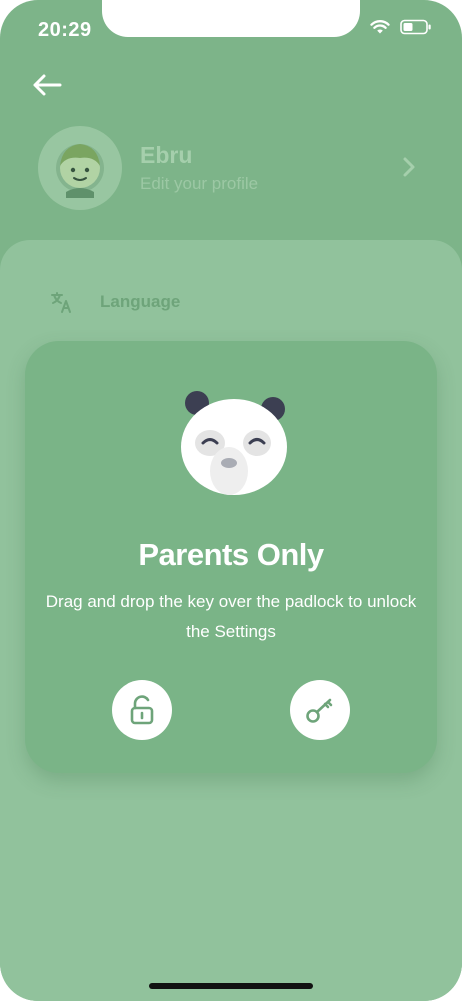 The image size is (462, 1001). What do you see at coordinates (61, 302) in the screenshot?
I see `translate-icon` at bounding box center [61, 302].